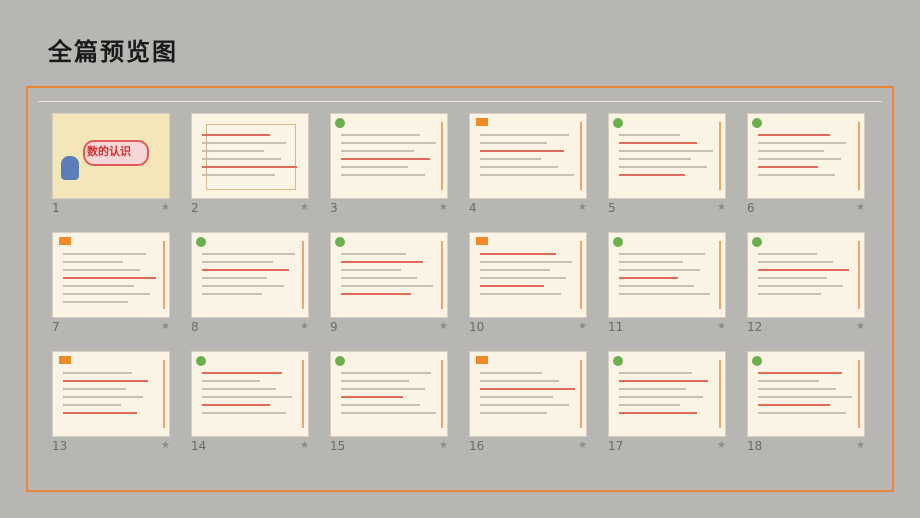 This screenshot has height=518, width=920. I want to click on slide-thumbnail: 14 ★, so click(250, 404).